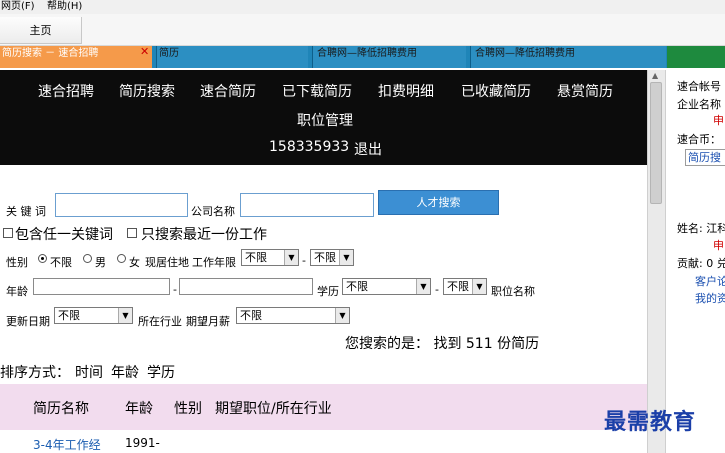 This screenshot has width=725, height=453. I want to click on tab-label: 简历搜索 － 速合招聘, so click(50, 53).